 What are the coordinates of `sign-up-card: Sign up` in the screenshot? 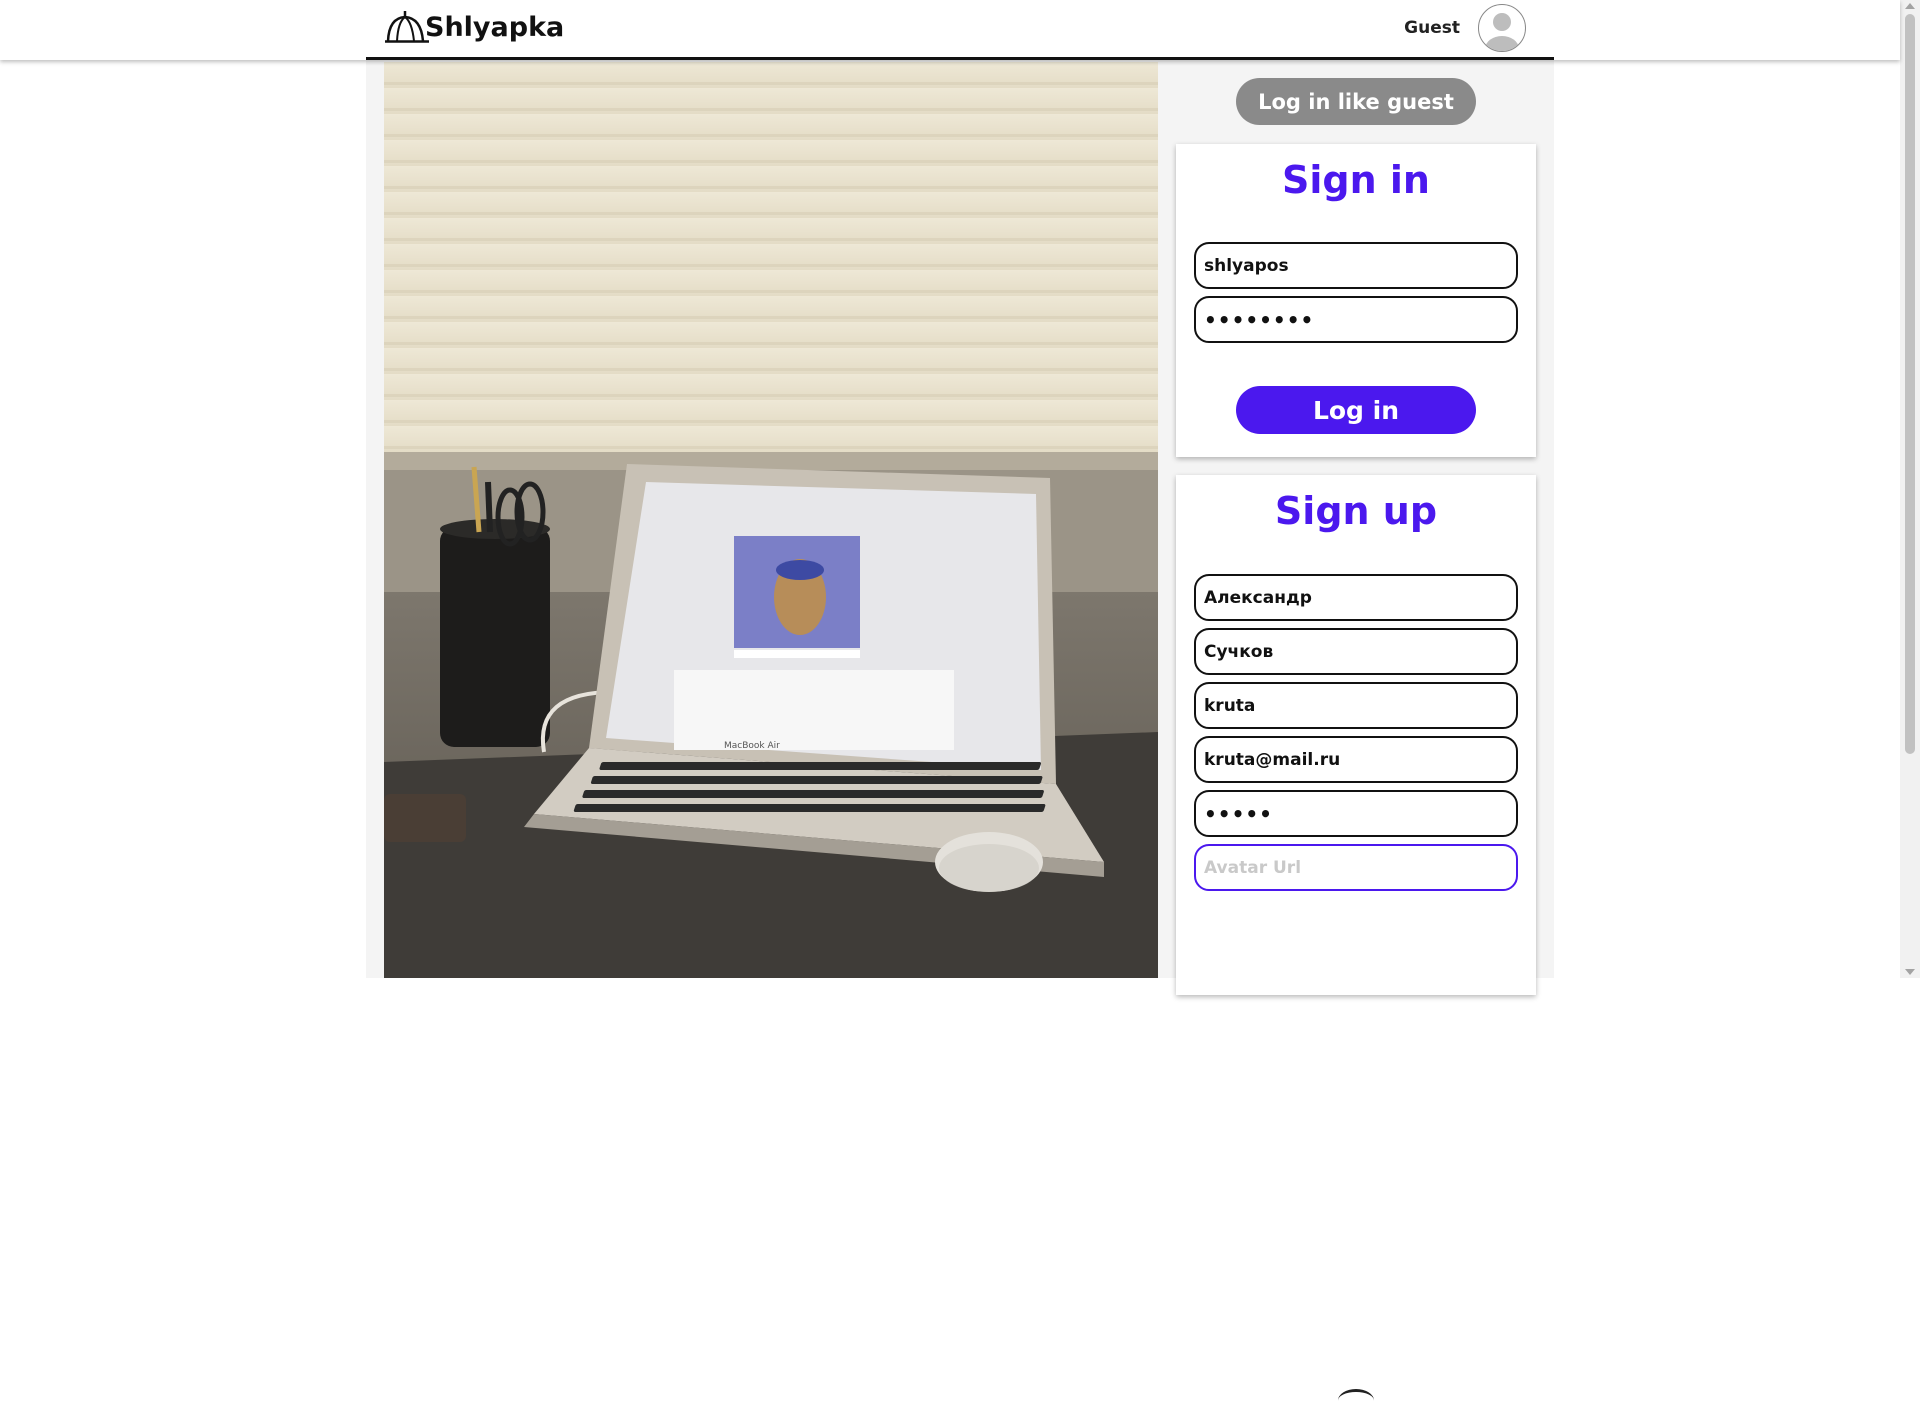 It's located at (1356, 933).